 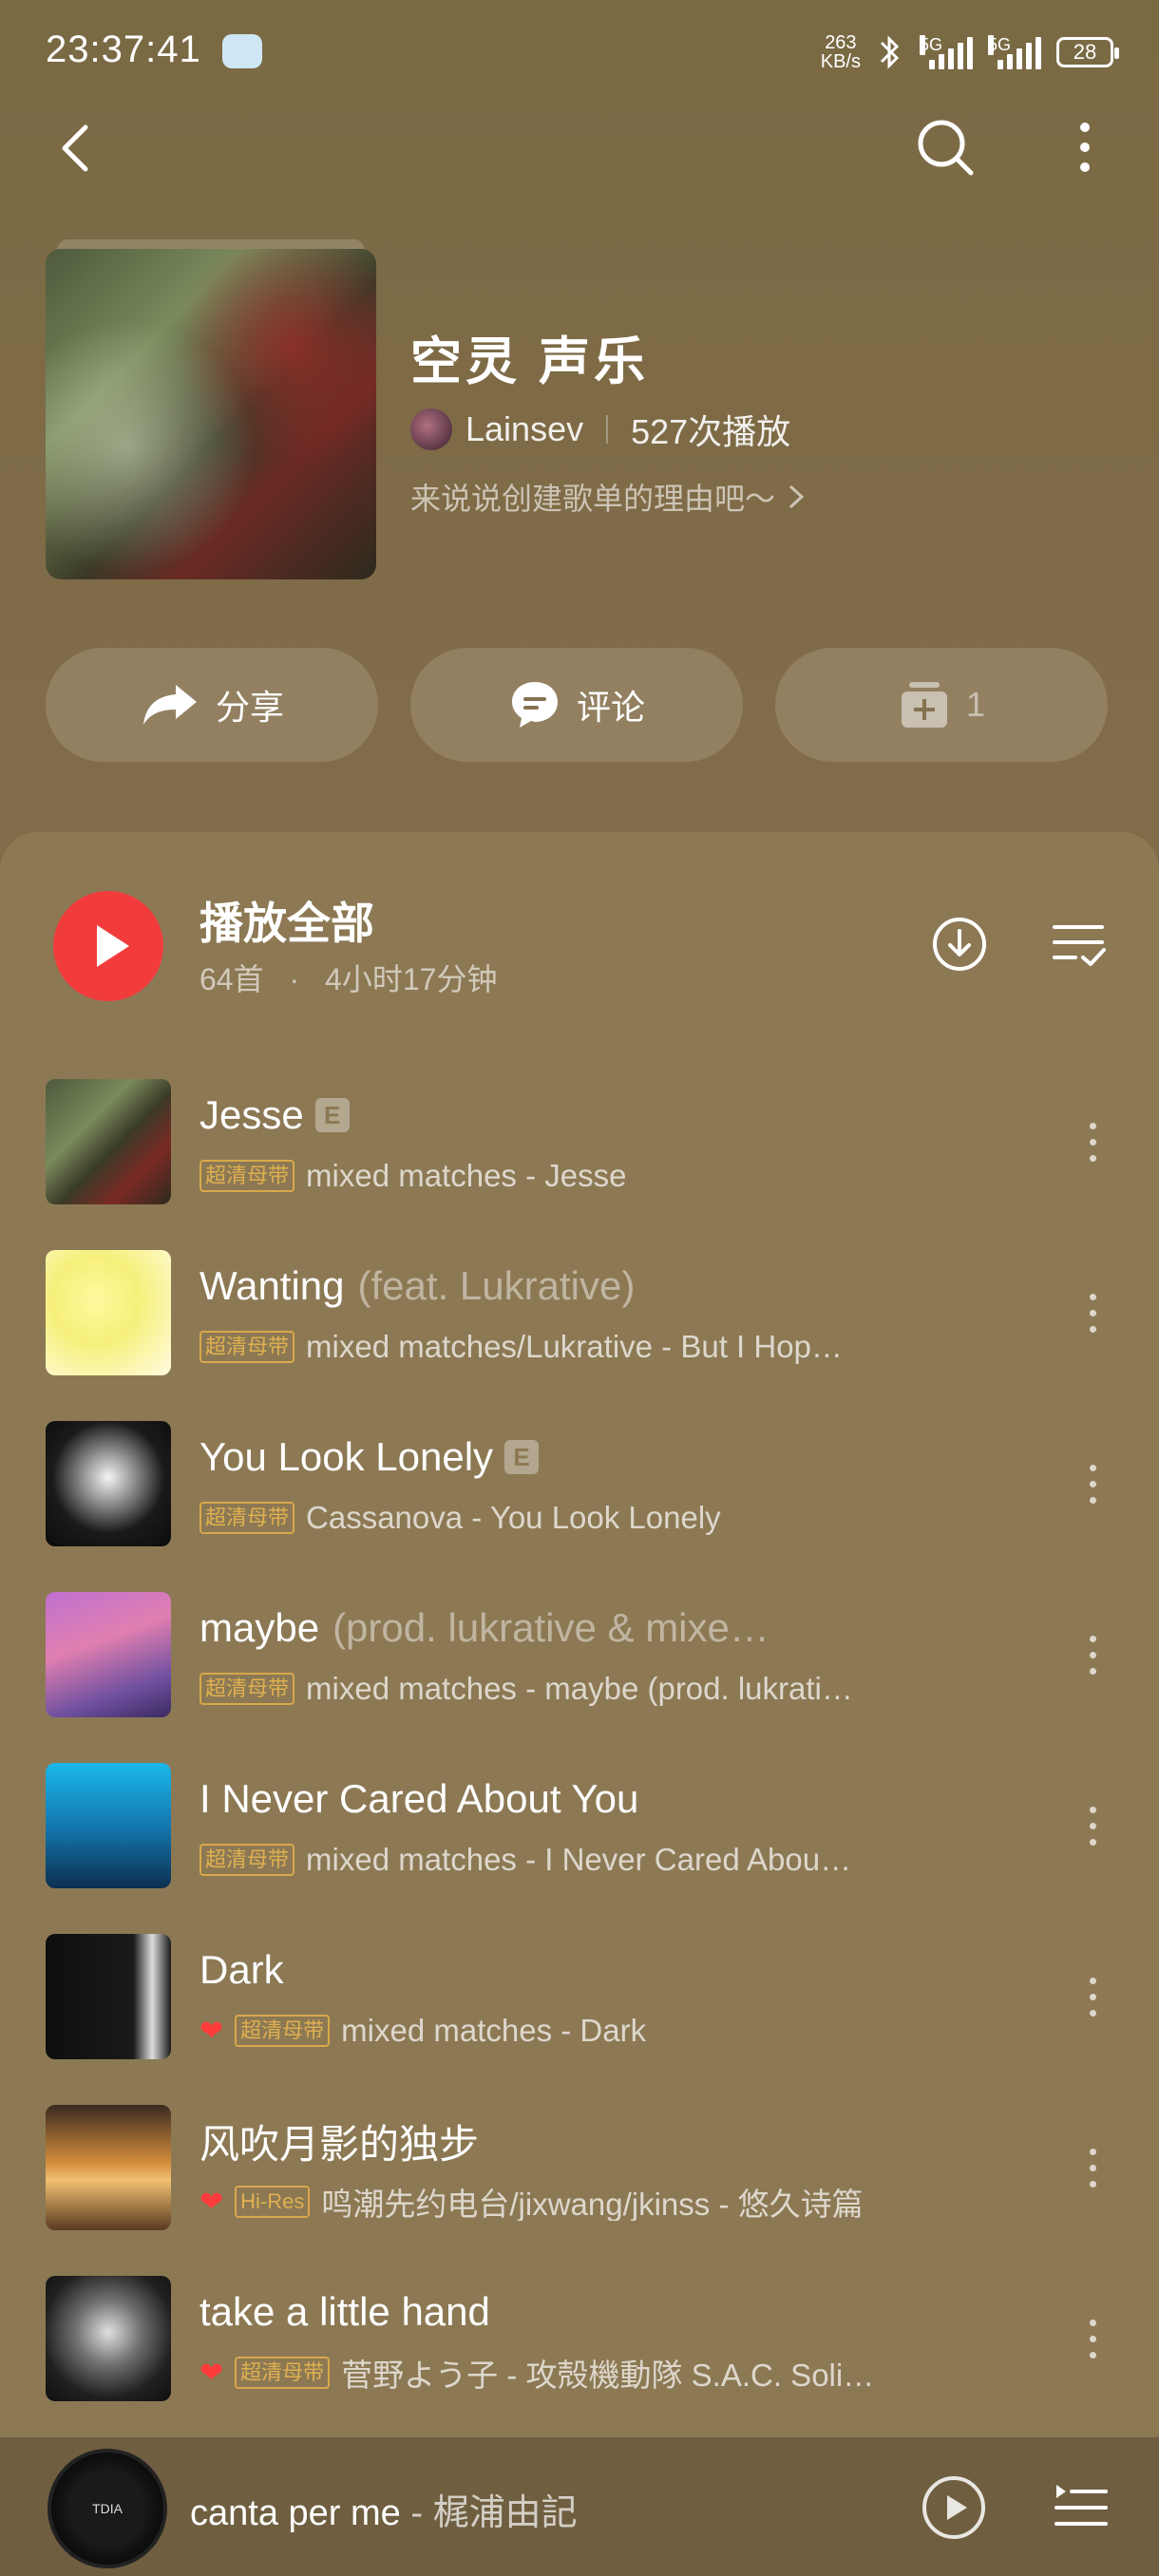 I want to click on back-icon, so click(x=75, y=148).